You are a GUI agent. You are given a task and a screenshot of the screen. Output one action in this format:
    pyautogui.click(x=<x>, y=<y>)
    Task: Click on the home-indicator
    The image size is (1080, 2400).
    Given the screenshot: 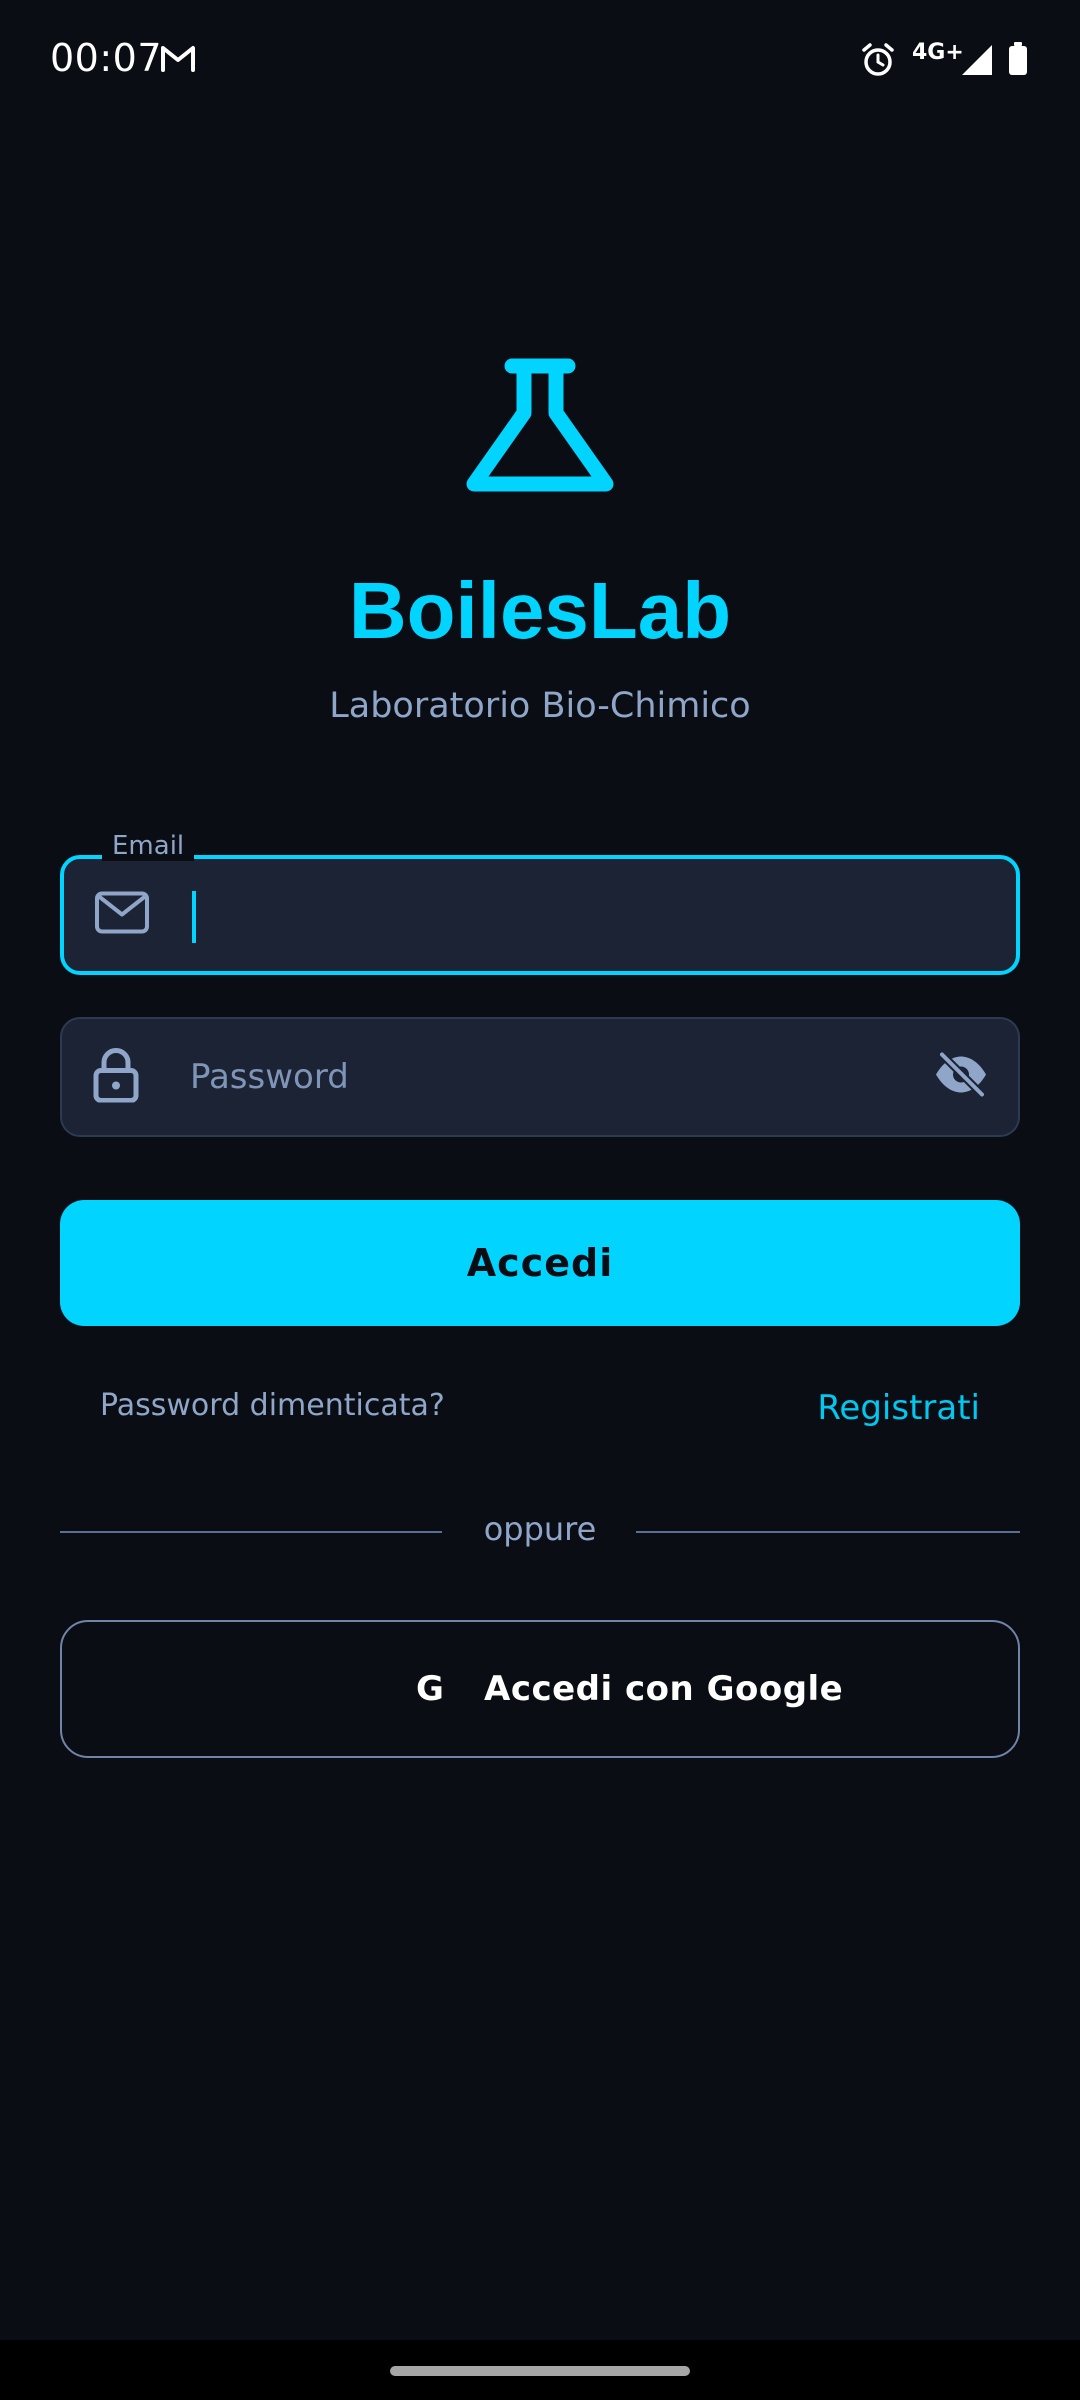 What is the action you would take?
    pyautogui.click(x=540, y=2371)
    